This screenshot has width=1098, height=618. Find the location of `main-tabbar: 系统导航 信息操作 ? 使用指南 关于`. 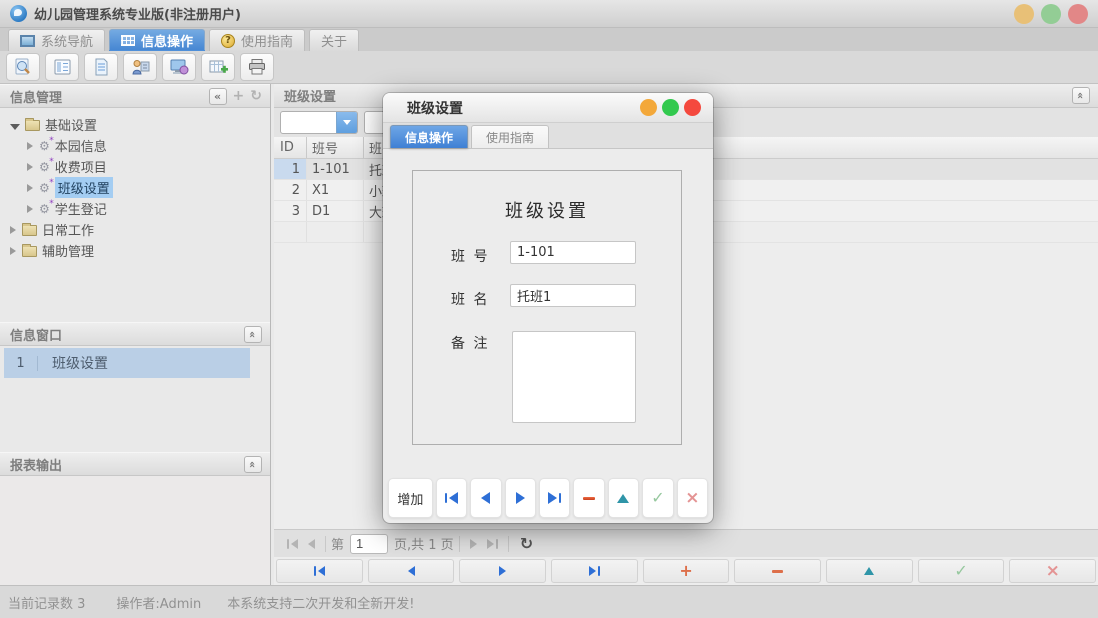

main-tabbar: 系统导航 信息操作 ? 使用指南 关于 is located at coordinates (549, 40).